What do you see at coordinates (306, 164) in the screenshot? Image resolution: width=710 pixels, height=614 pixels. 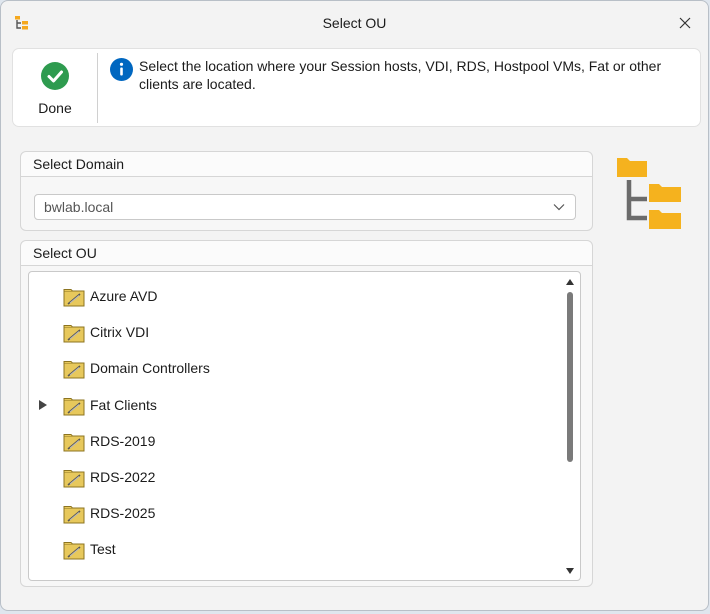 I see `select-domain-header: Select Domain` at bounding box center [306, 164].